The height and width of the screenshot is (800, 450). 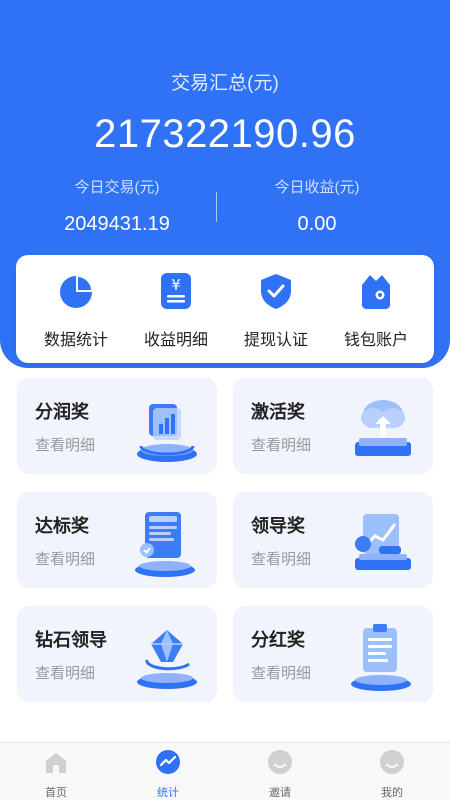 I want to click on reward-title: 领导奖, so click(x=278, y=526).